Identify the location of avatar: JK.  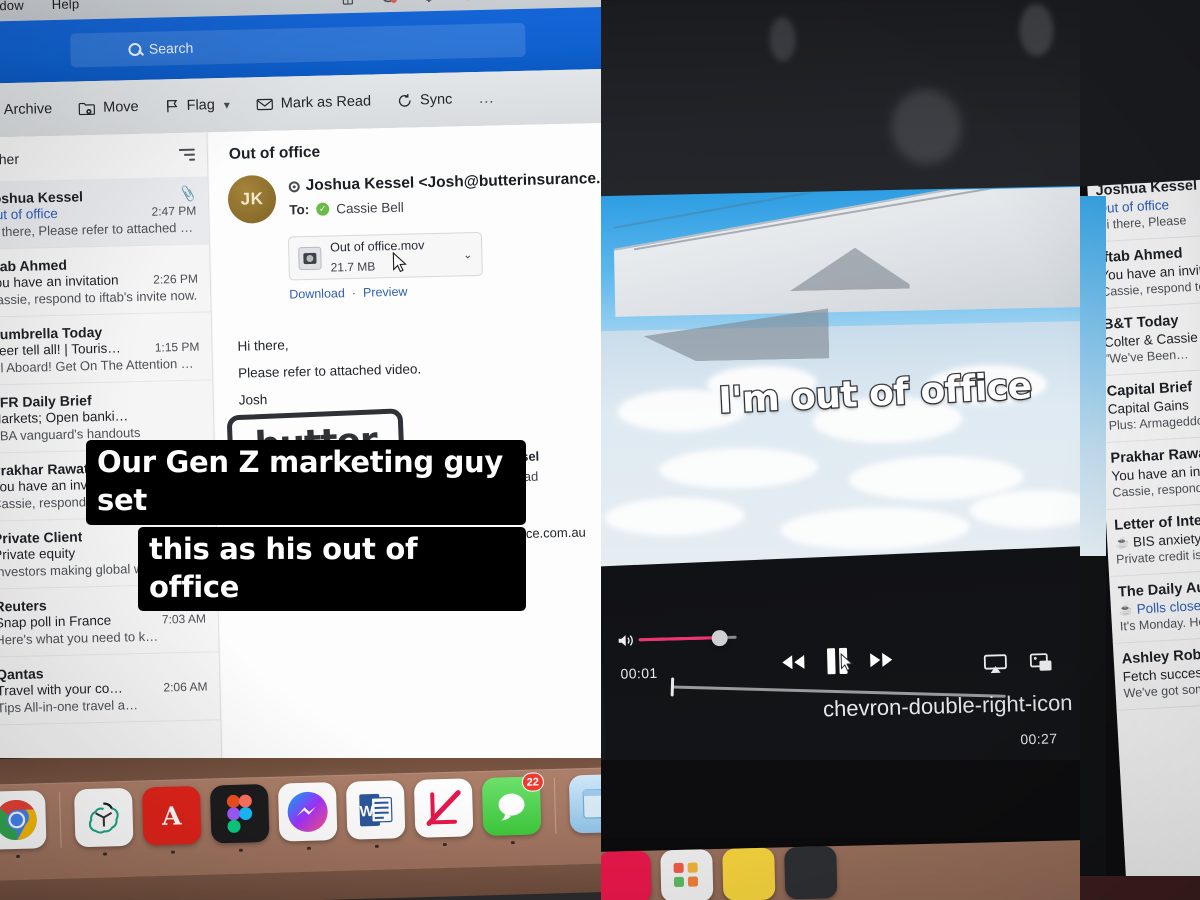
(252, 199).